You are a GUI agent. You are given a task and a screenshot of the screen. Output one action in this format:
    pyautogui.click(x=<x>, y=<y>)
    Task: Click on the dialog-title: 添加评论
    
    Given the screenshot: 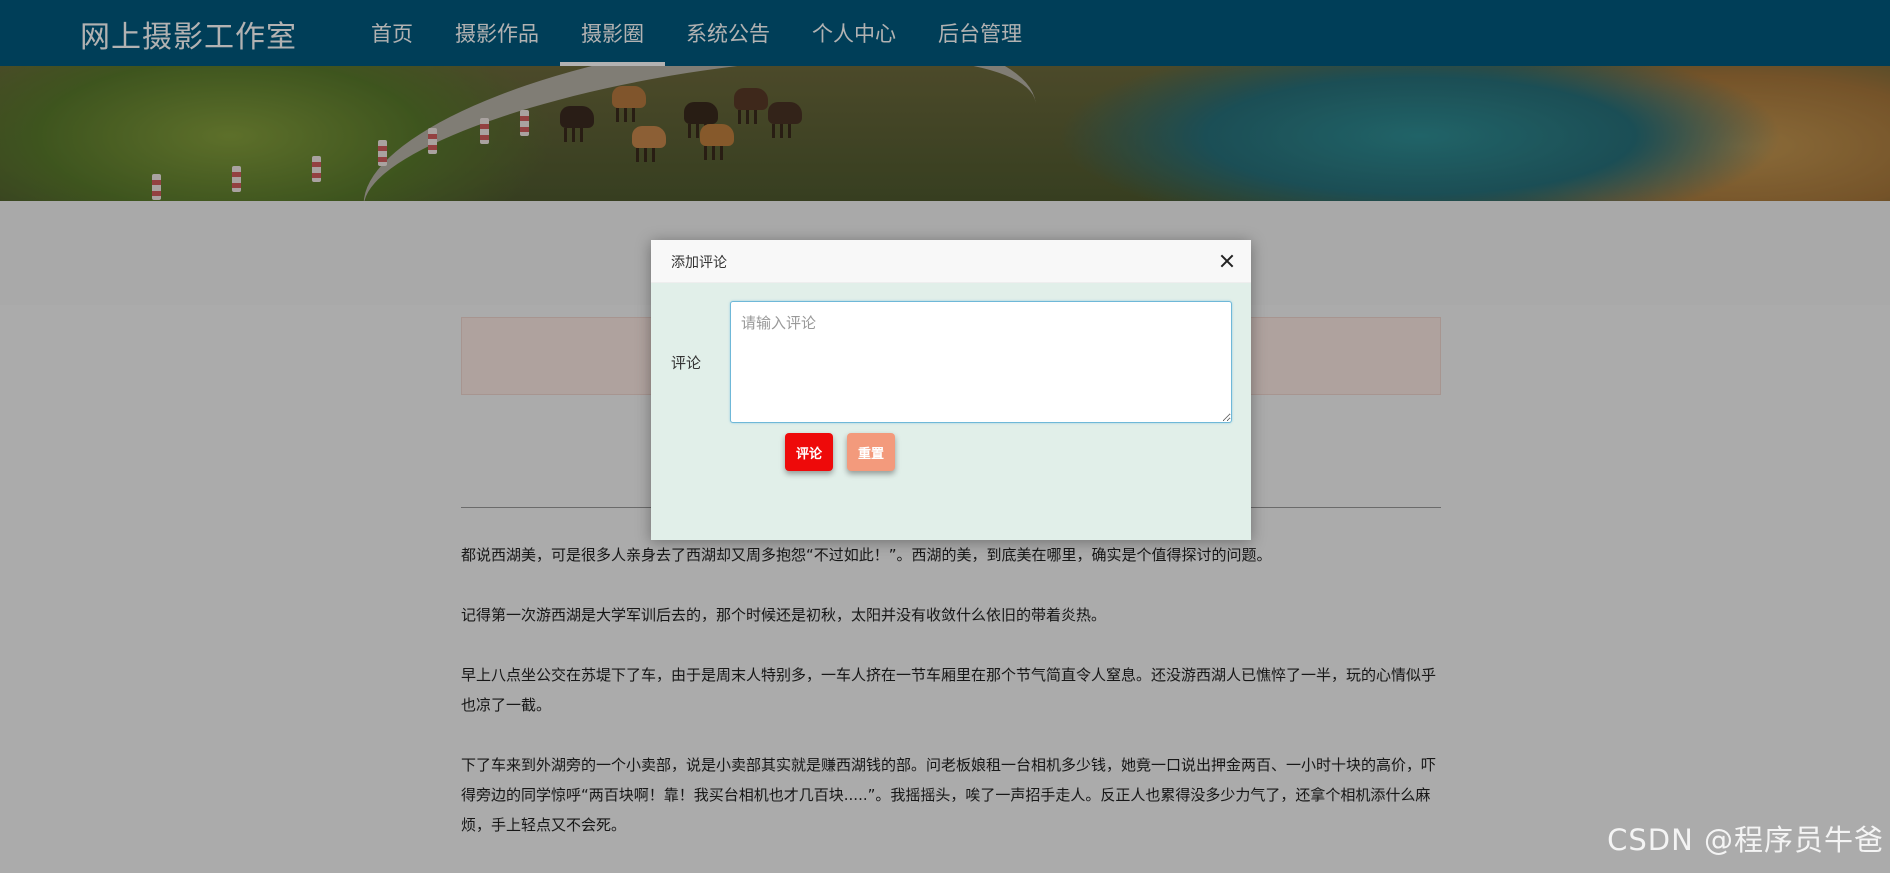 What is the action you would take?
    pyautogui.click(x=699, y=263)
    